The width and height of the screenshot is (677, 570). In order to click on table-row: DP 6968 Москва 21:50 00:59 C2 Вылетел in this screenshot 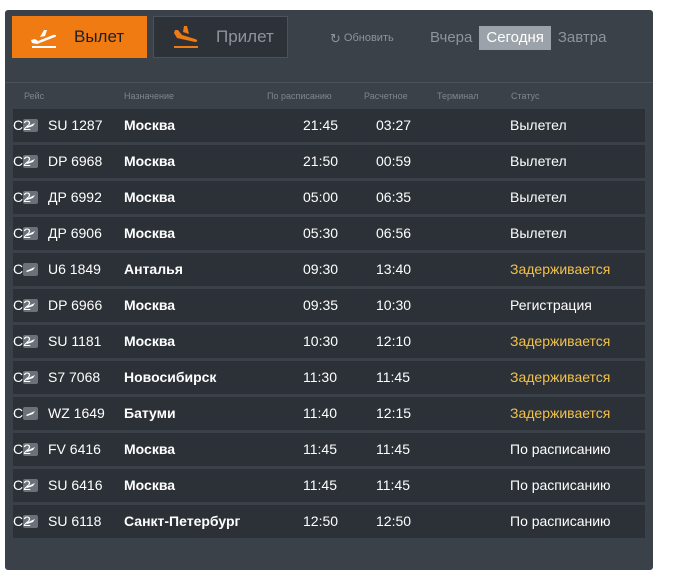, I will do `click(329, 161)`.